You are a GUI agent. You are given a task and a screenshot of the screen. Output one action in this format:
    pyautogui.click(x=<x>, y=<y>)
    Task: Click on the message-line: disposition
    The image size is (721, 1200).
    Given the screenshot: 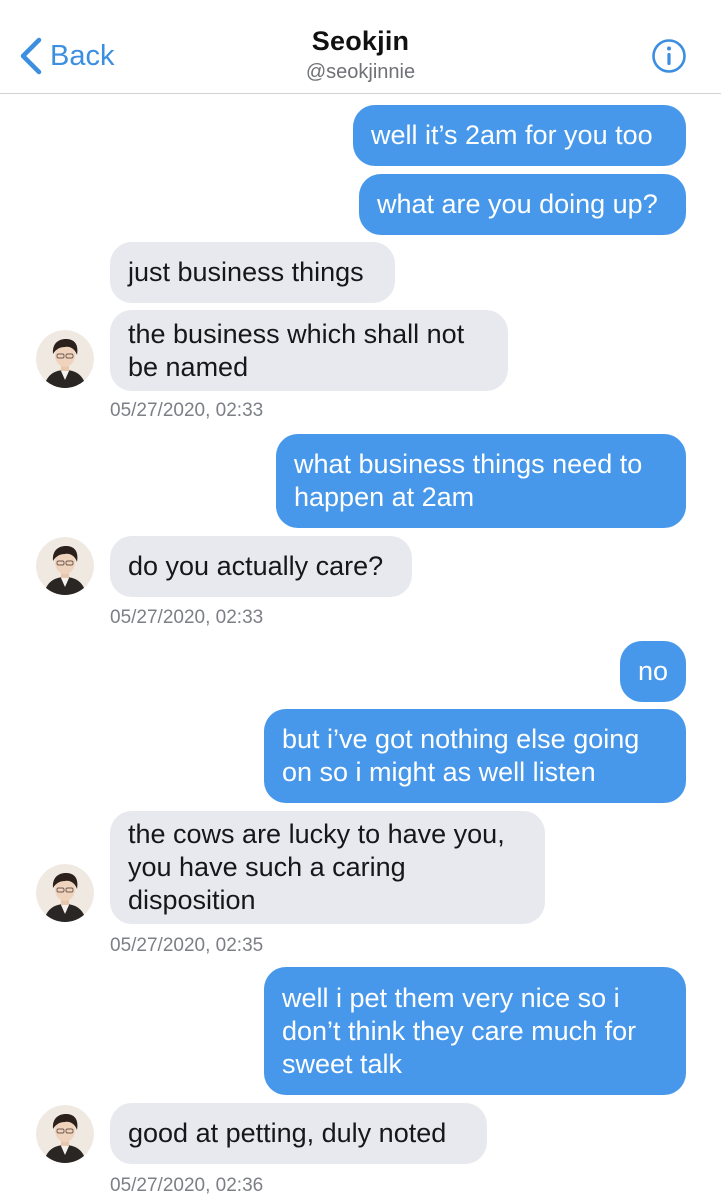 What is the action you would take?
    pyautogui.click(x=192, y=900)
    